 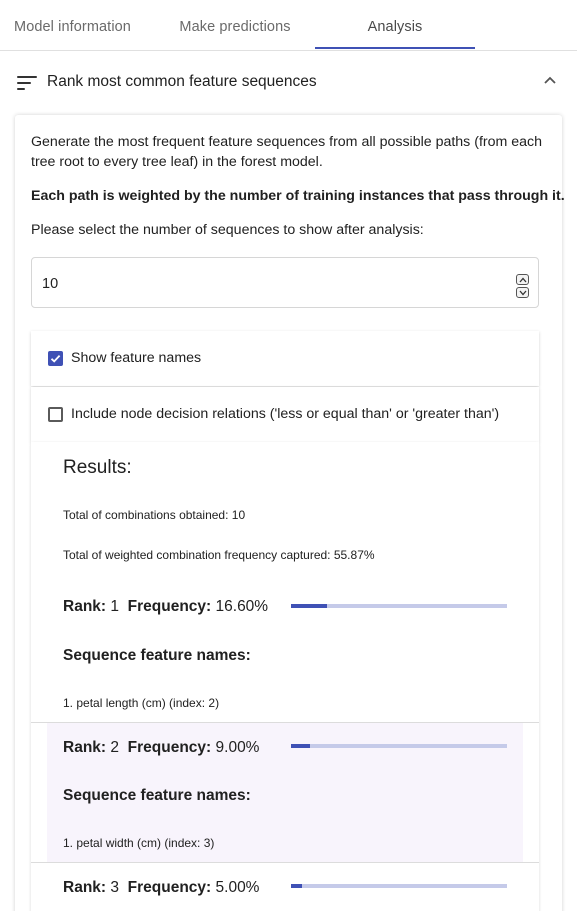 I want to click on check-icon, so click(x=55, y=358).